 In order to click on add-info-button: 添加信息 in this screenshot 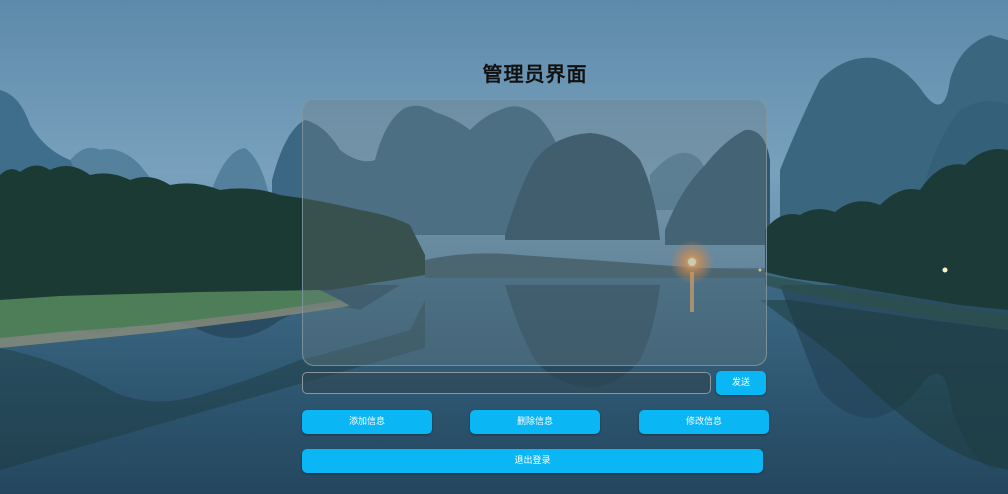, I will do `click(367, 422)`.